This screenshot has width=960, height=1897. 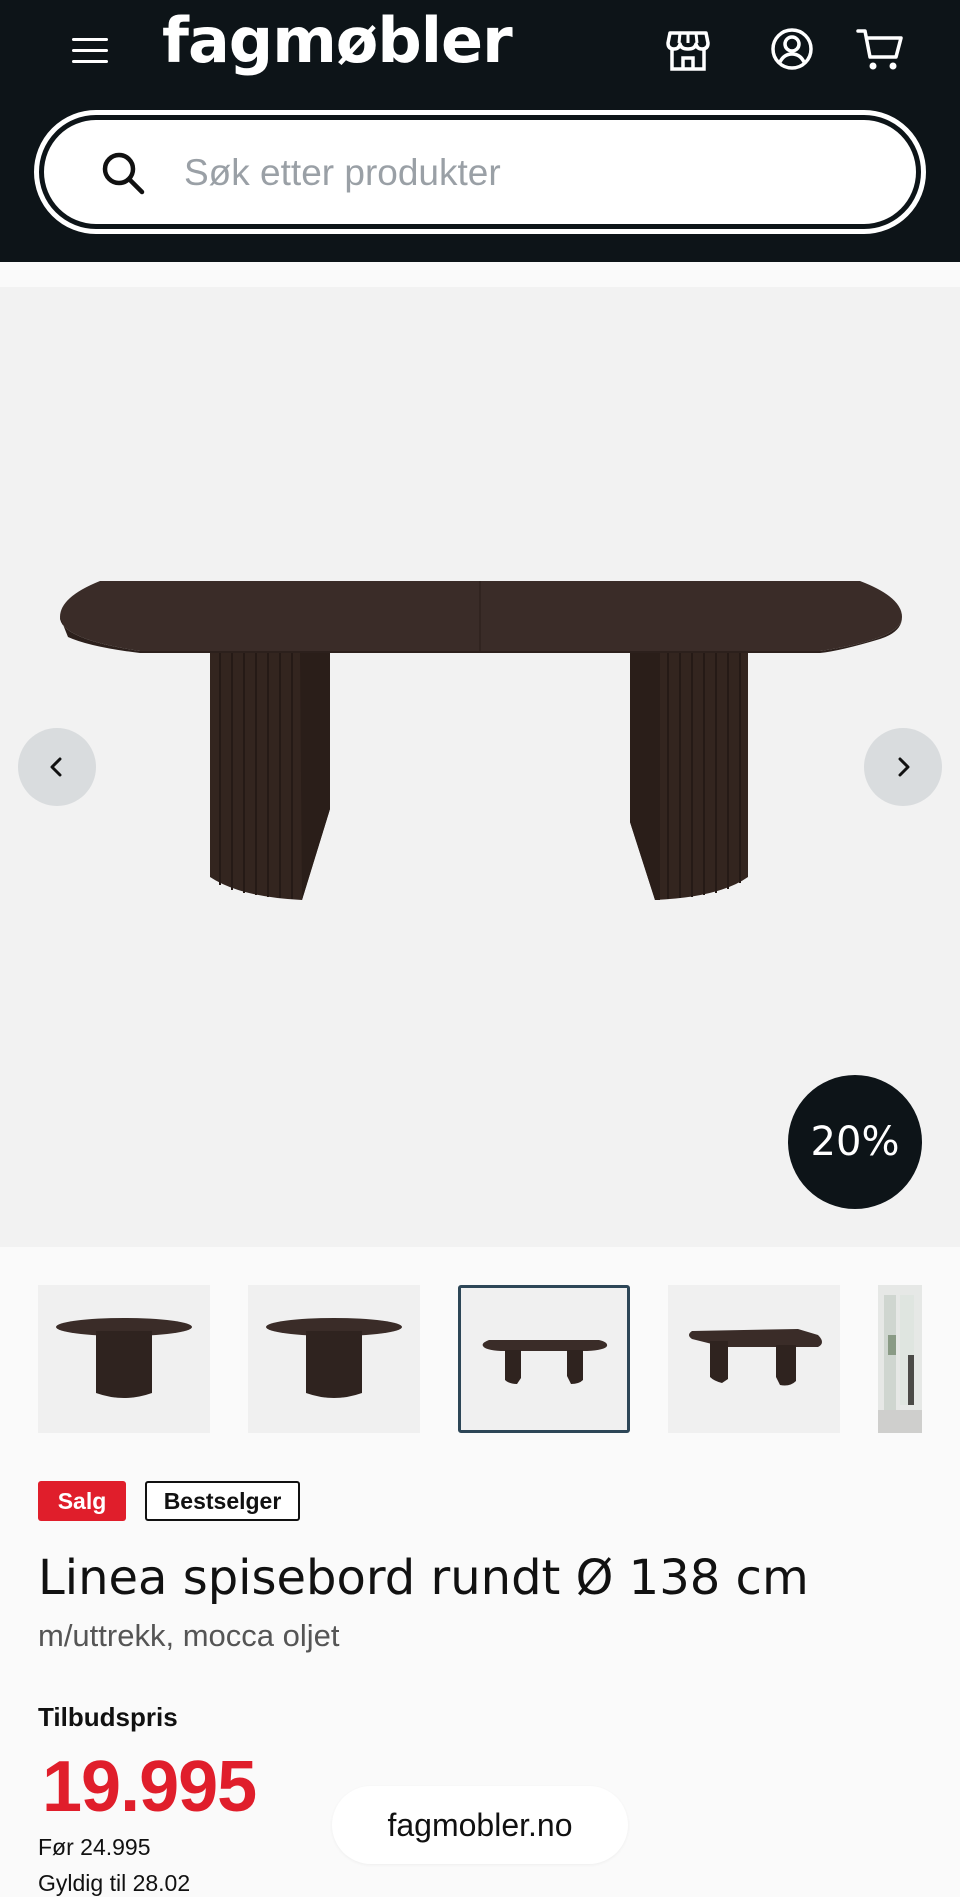 I want to click on product-price: 19.995, so click(x=149, y=1787).